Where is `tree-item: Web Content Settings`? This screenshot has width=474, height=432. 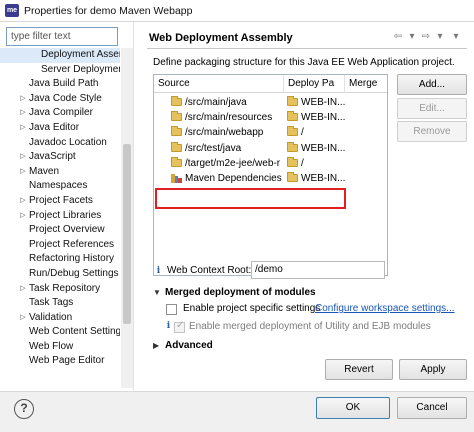
tree-item: Web Content Settings is located at coordinates (60, 332).